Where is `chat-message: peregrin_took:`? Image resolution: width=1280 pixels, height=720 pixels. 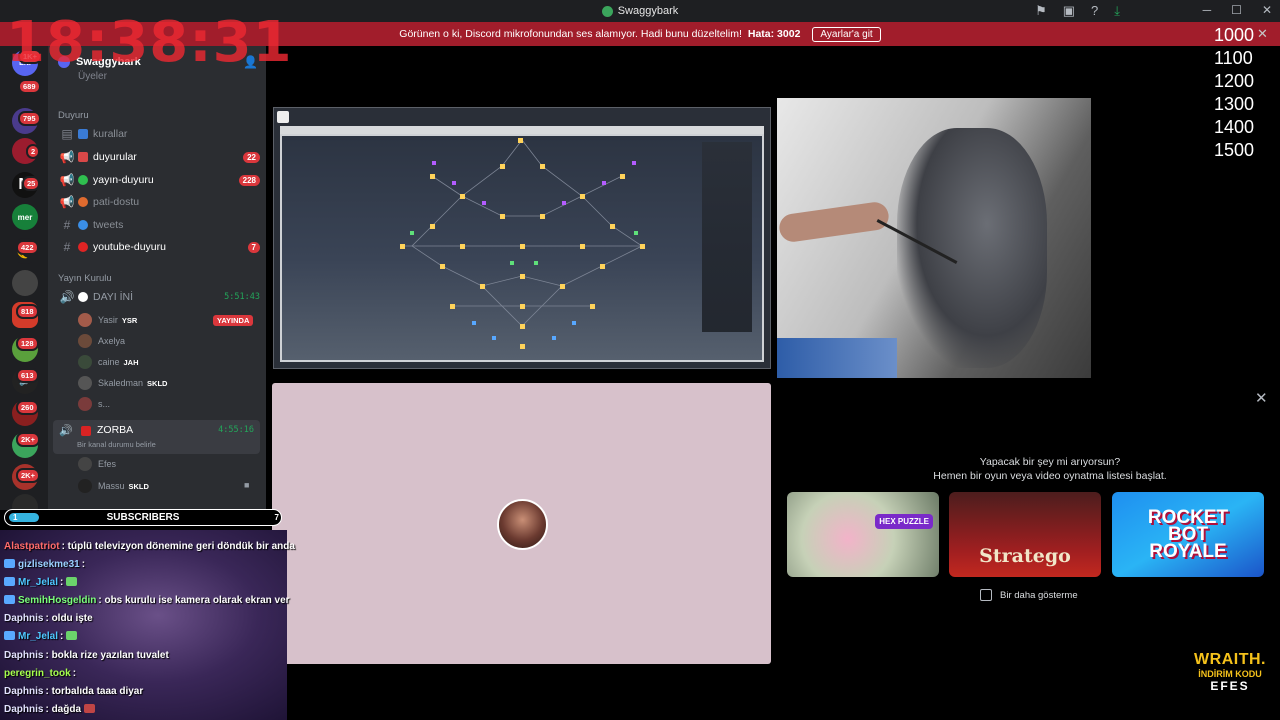
chat-message: peregrin_took: is located at coordinates (40, 673).